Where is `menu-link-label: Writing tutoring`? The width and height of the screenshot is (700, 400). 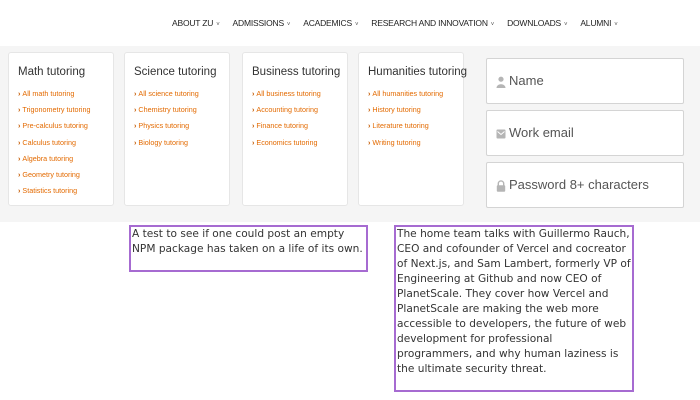 menu-link-label: Writing tutoring is located at coordinates (396, 142).